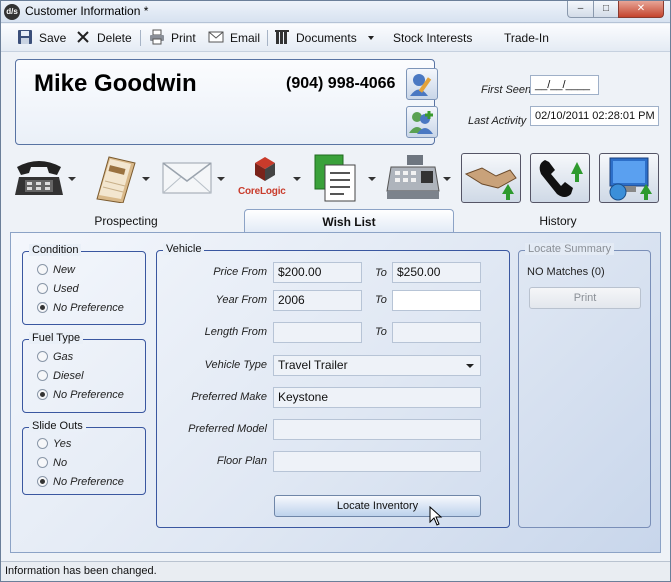 The image size is (671, 582). I want to click on save-button: Save, so click(41, 38).